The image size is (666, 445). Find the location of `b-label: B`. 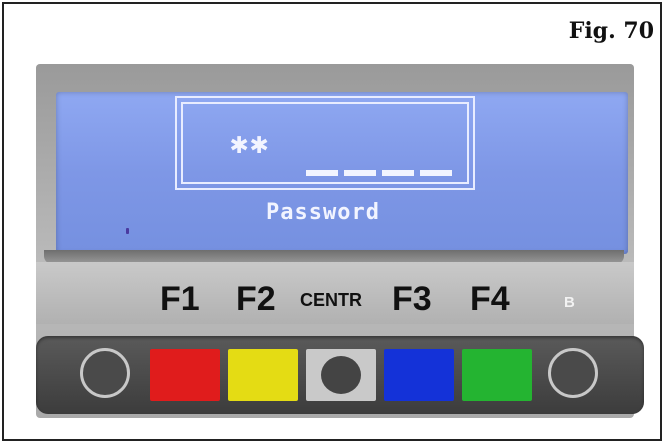

b-label: B is located at coordinates (569, 302).